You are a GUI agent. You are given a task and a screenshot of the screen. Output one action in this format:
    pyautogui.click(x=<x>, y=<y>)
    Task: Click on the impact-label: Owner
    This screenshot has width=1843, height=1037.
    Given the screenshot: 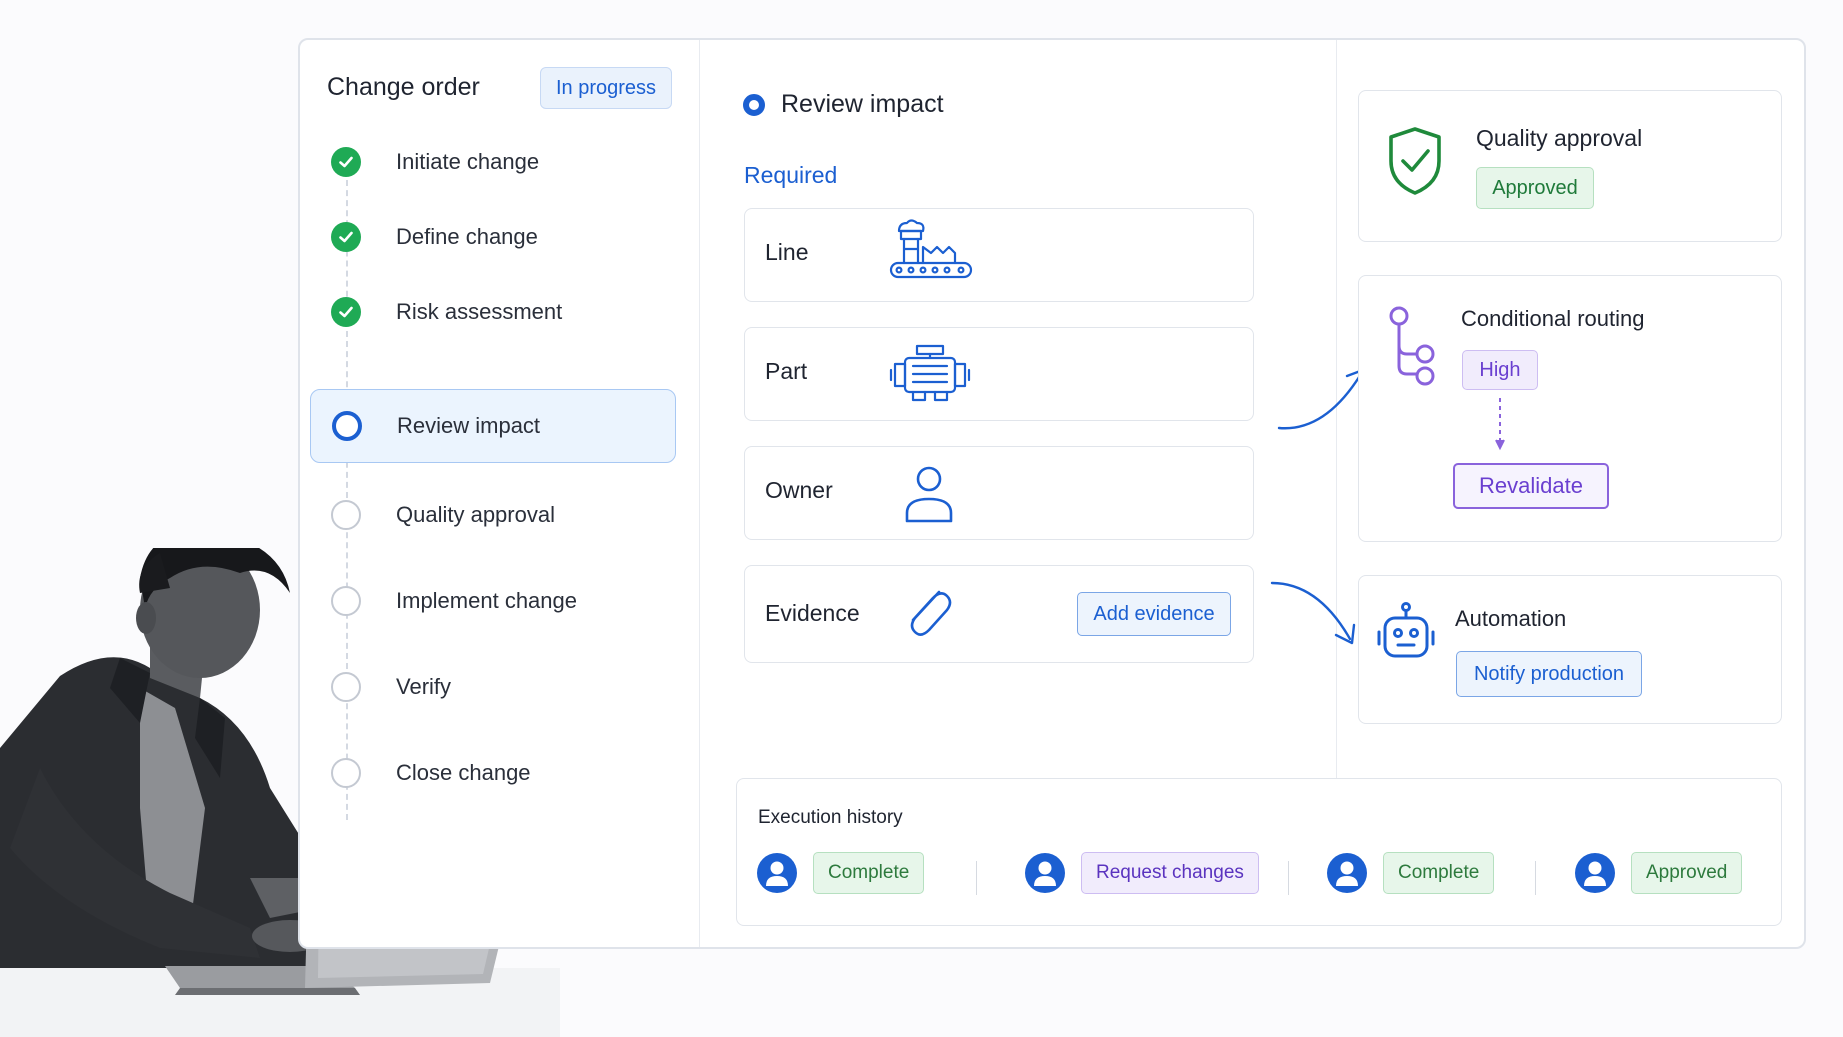 What is the action you would take?
    pyautogui.click(x=799, y=490)
    